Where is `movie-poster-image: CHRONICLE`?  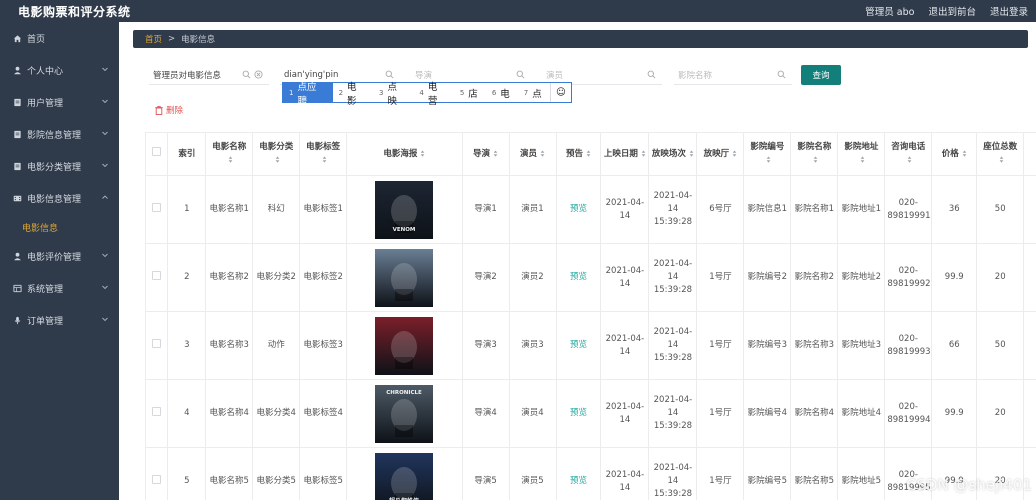 movie-poster-image: CHRONICLE is located at coordinates (404, 413).